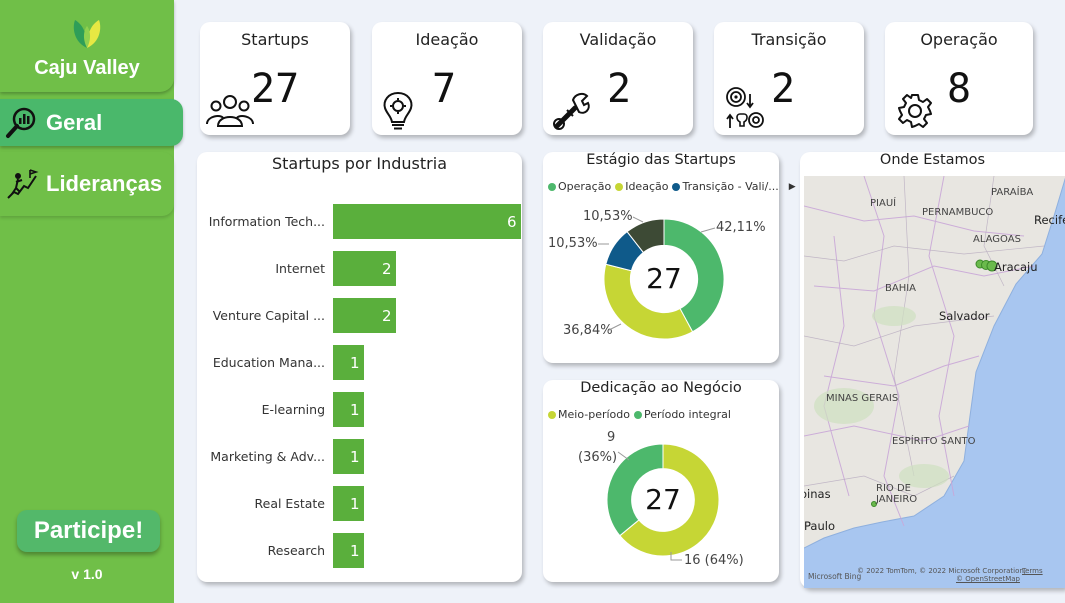 The image size is (1065, 603). I want to click on nav-label-geral: Geral, so click(74, 122).